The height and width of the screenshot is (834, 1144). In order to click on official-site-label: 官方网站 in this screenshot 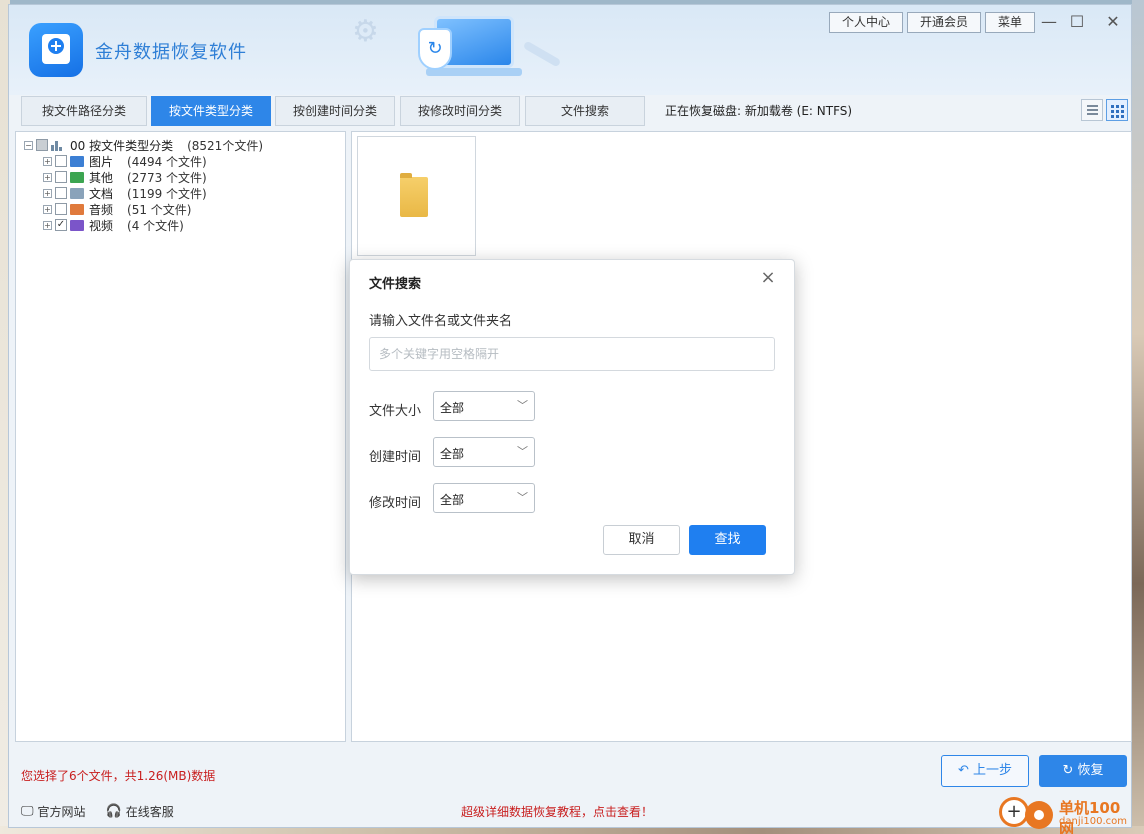, I will do `click(61, 812)`.